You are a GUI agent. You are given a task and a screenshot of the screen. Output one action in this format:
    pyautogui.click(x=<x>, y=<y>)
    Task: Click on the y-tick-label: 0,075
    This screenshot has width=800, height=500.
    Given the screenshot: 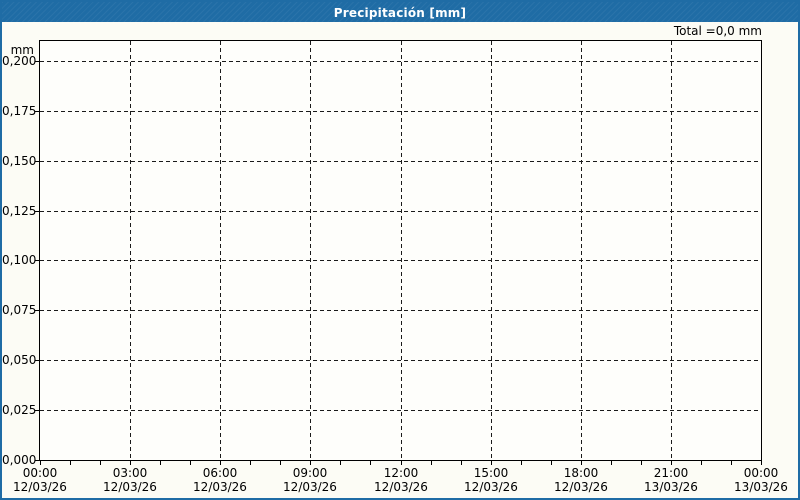 What is the action you would take?
    pyautogui.click(x=19, y=310)
    